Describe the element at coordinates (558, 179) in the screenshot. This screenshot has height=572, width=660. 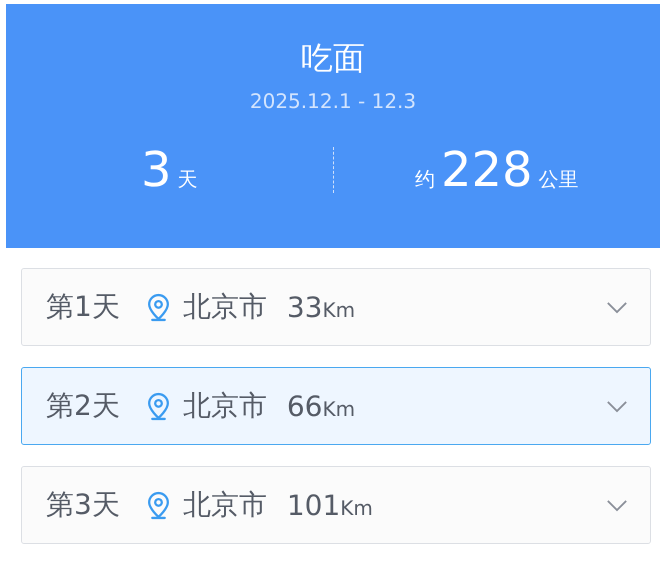
I see `stat-unit: 公里` at that location.